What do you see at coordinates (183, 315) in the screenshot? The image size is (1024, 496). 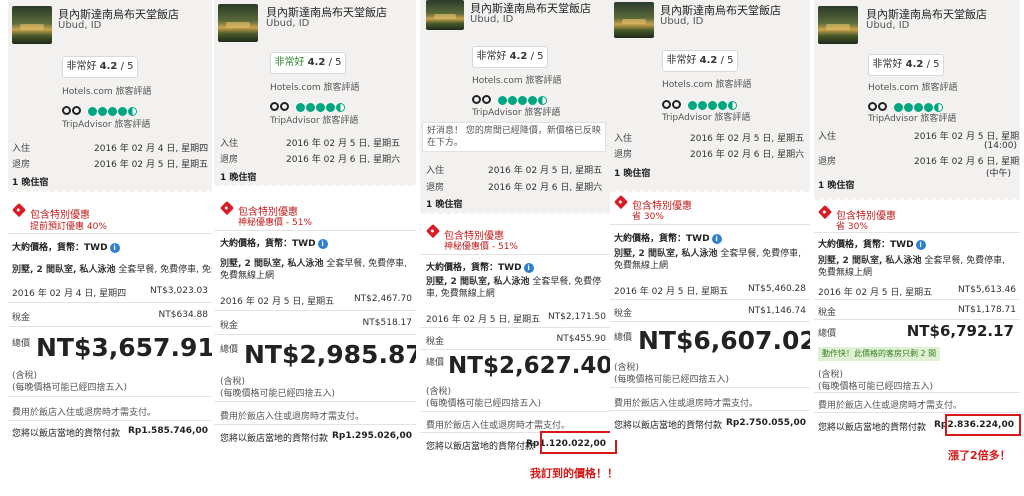 I see `tax-amount: NT$634.88` at bounding box center [183, 315].